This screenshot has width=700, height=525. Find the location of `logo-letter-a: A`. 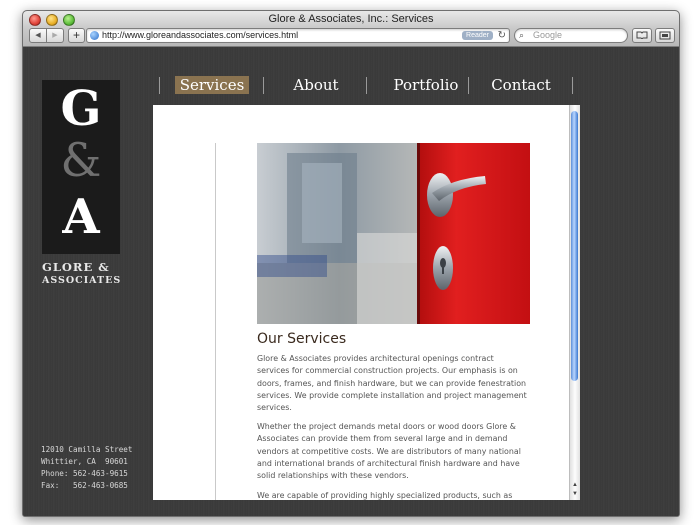

logo-letter-a: A is located at coordinates (81, 217).